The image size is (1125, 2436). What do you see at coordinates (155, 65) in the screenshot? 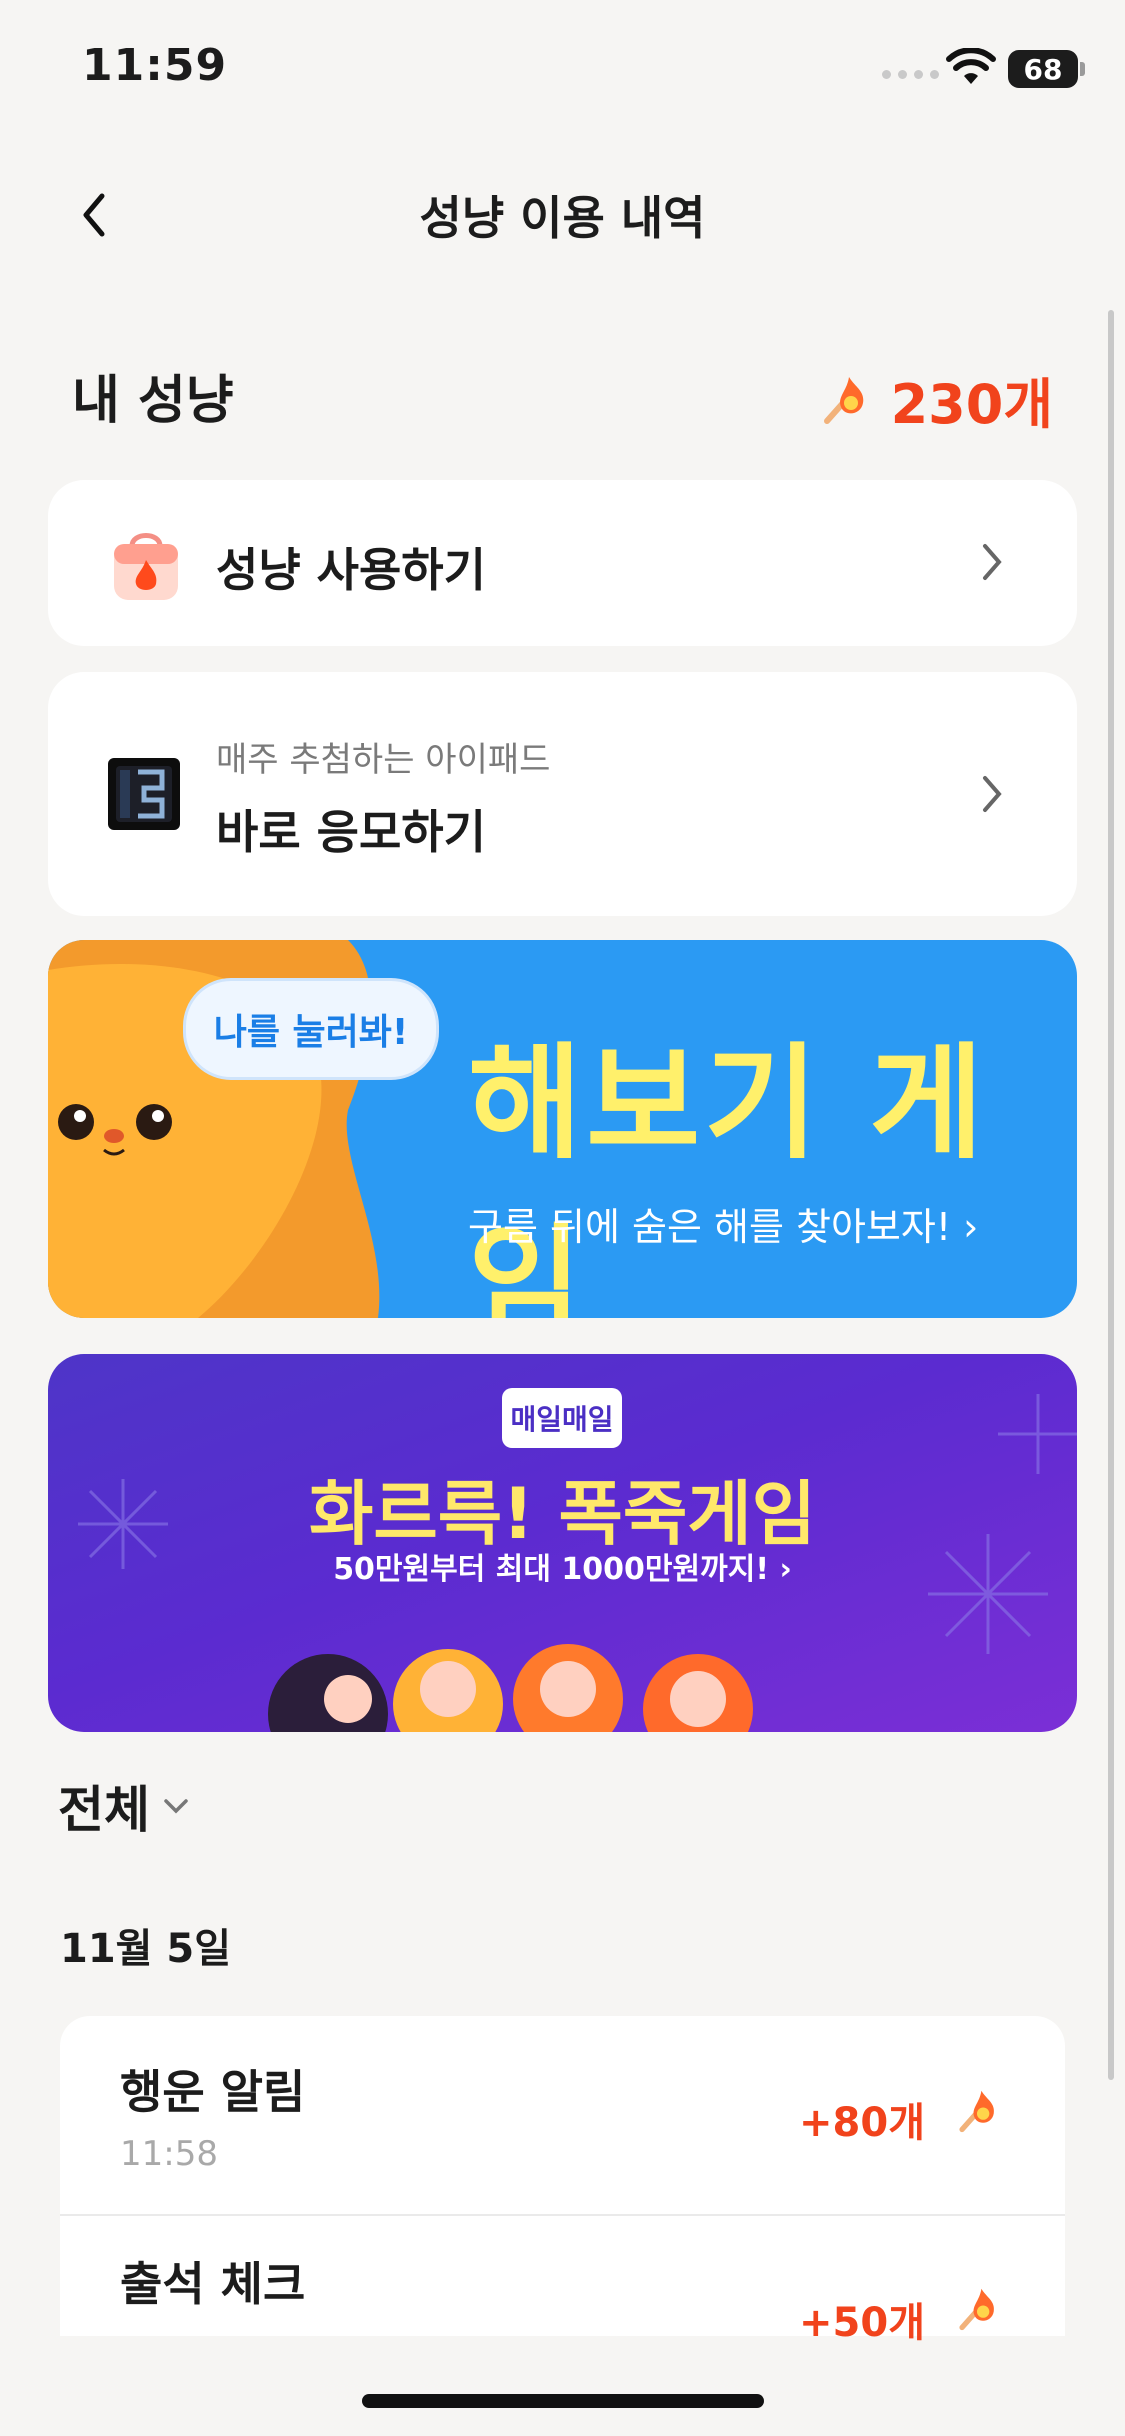
I see `status-time: 11:59` at bounding box center [155, 65].